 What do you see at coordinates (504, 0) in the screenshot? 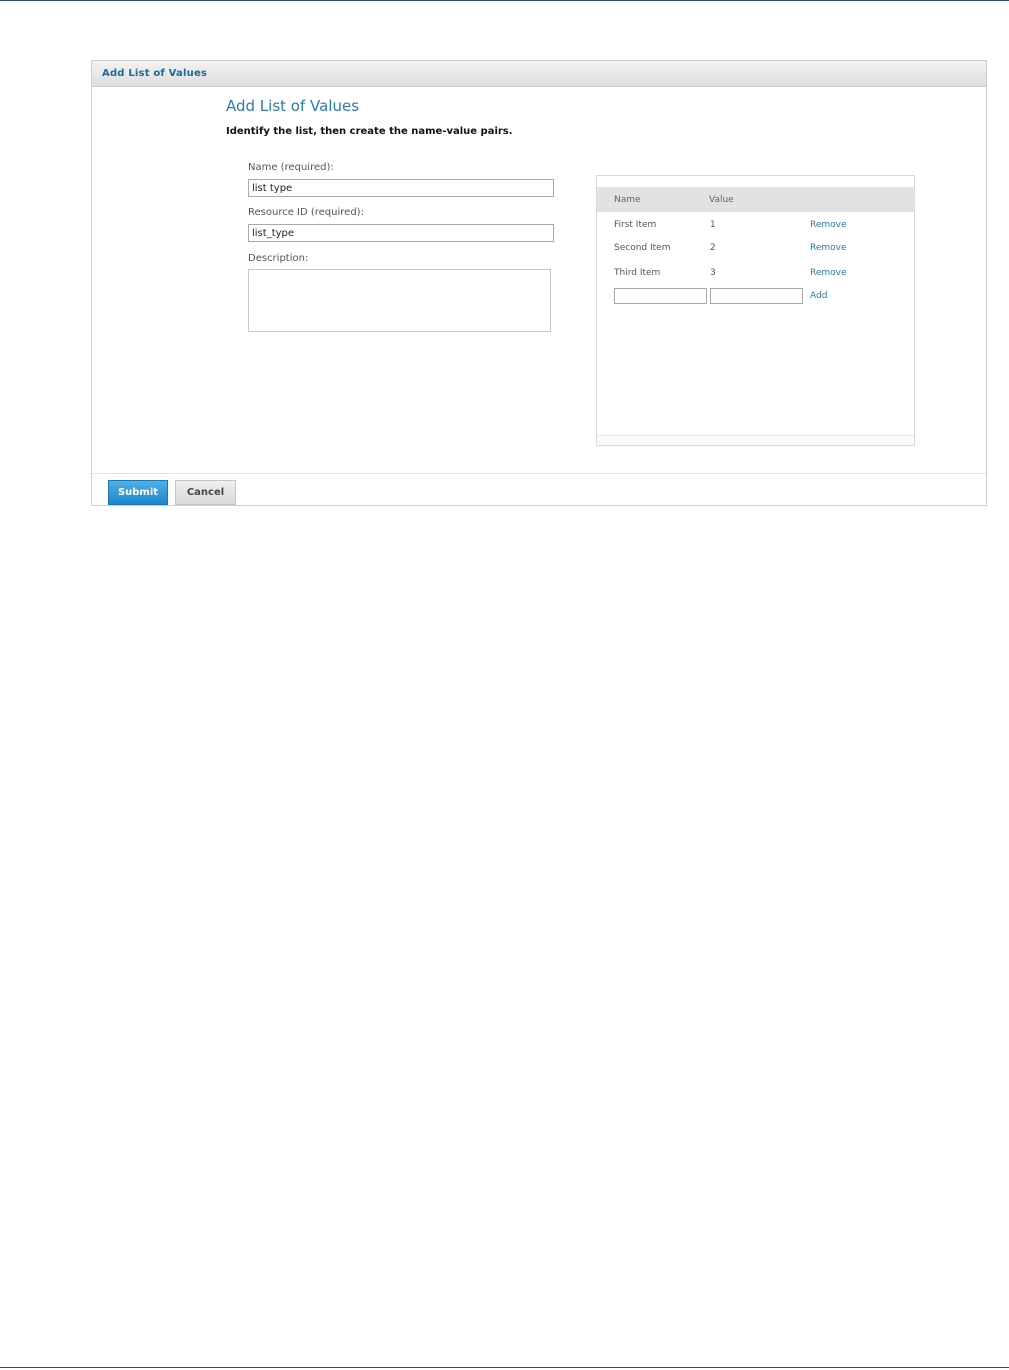
I see `top-rule` at bounding box center [504, 0].